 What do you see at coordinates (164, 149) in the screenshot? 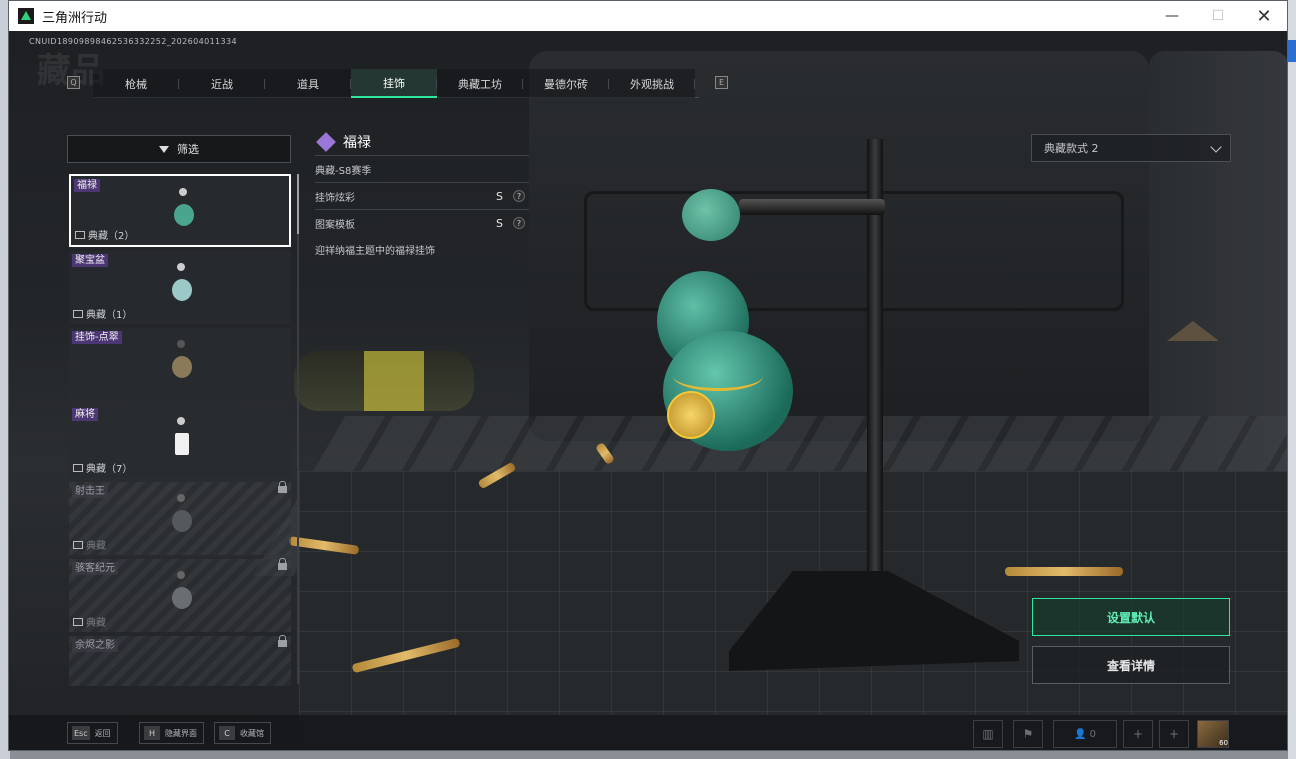
I see `filter-icon` at bounding box center [164, 149].